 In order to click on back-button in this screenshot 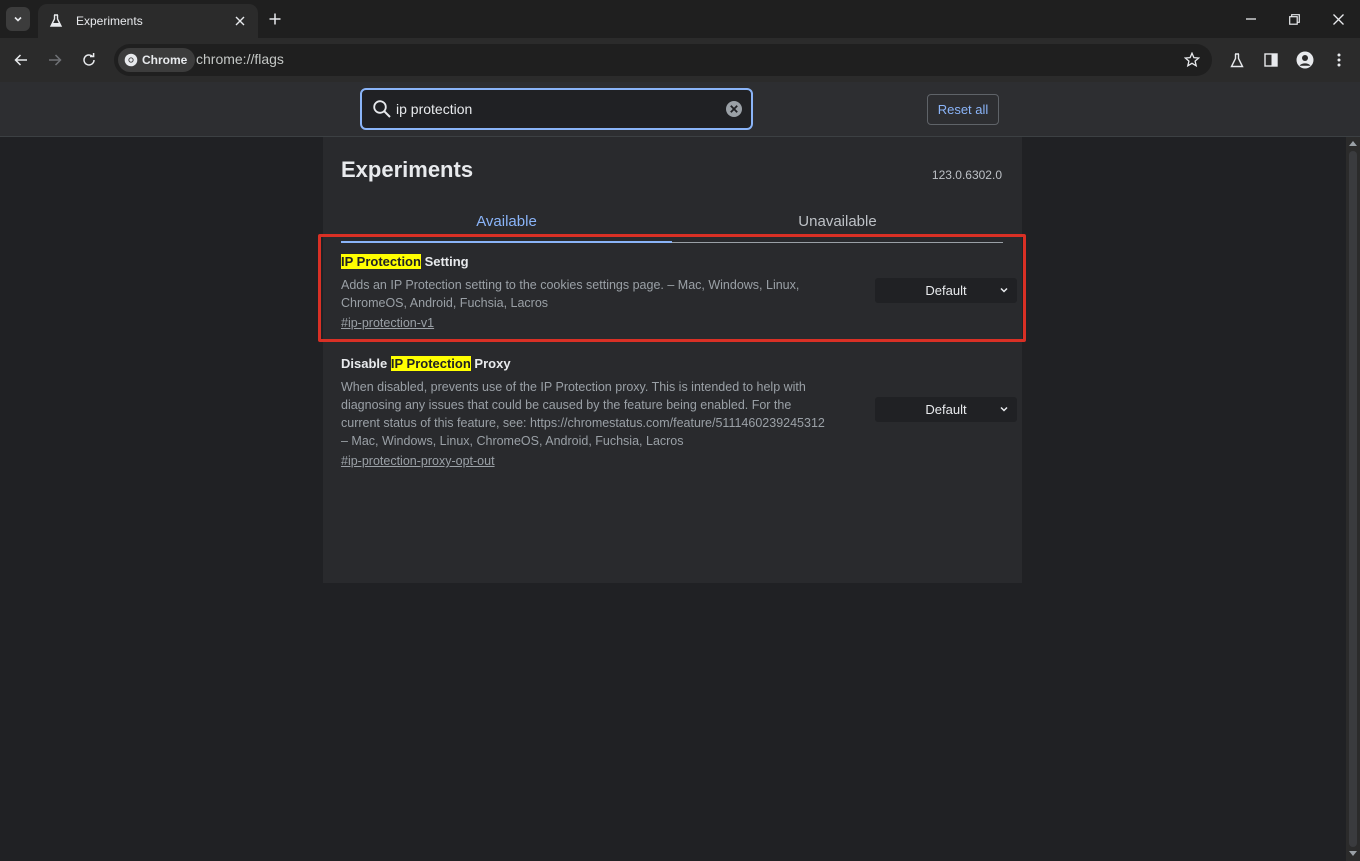, I will do `click(21, 60)`.